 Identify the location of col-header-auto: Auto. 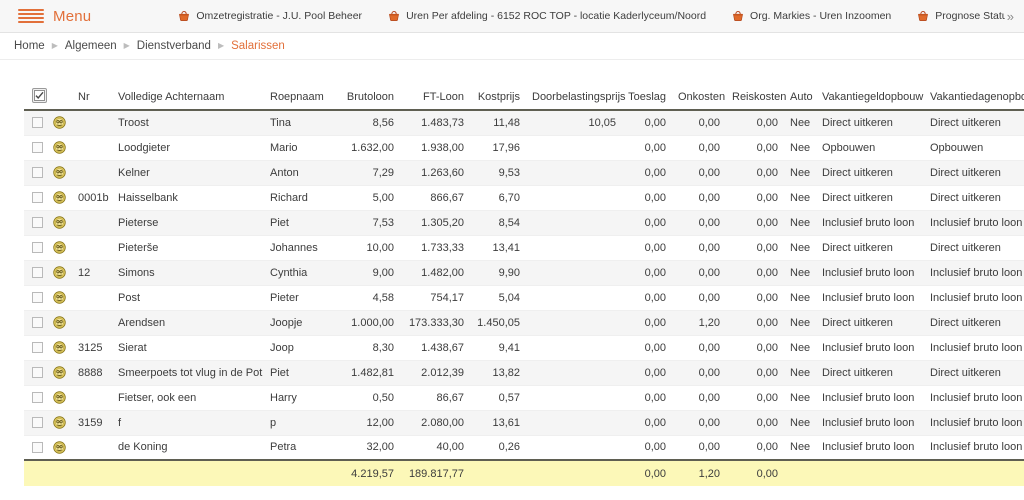
(799, 97).